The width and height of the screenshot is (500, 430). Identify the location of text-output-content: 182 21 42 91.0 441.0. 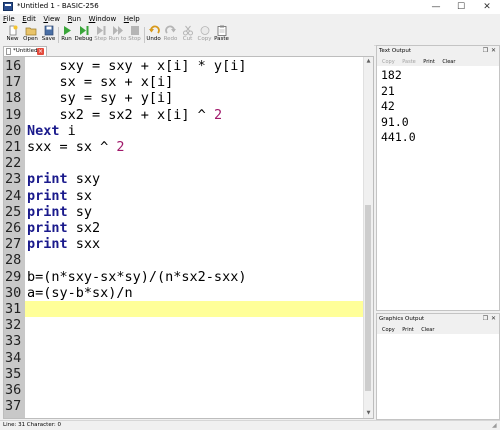
(398, 107).